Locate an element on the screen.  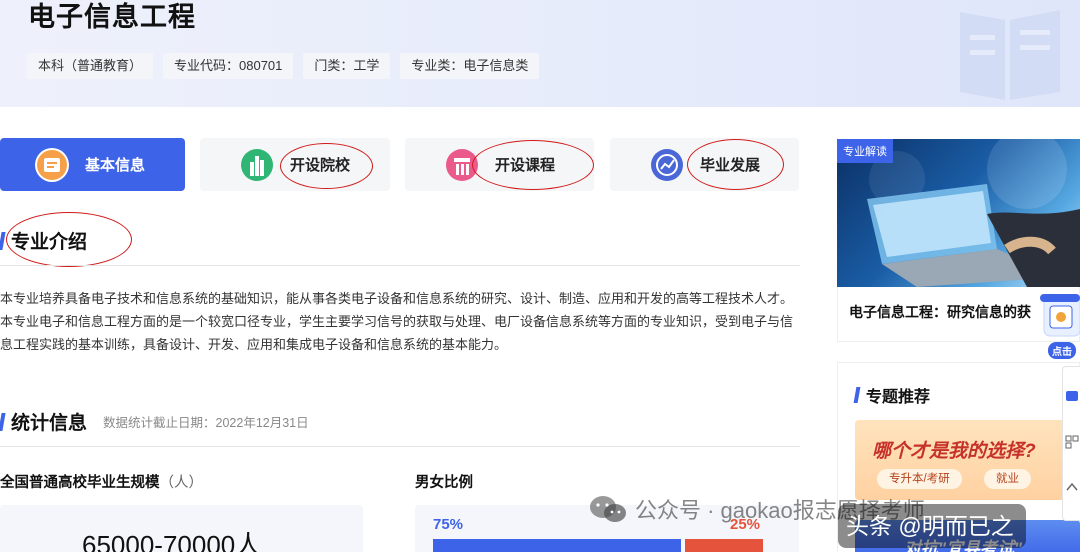
card-tag: 专业解读 is located at coordinates (865, 151).